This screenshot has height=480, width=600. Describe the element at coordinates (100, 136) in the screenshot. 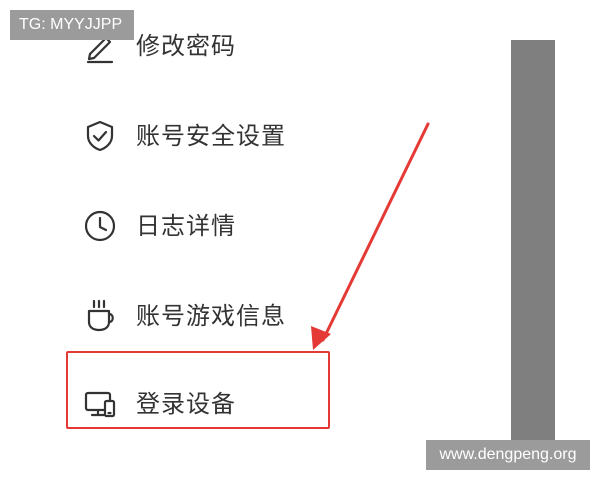

I see `shield-check-icon` at that location.